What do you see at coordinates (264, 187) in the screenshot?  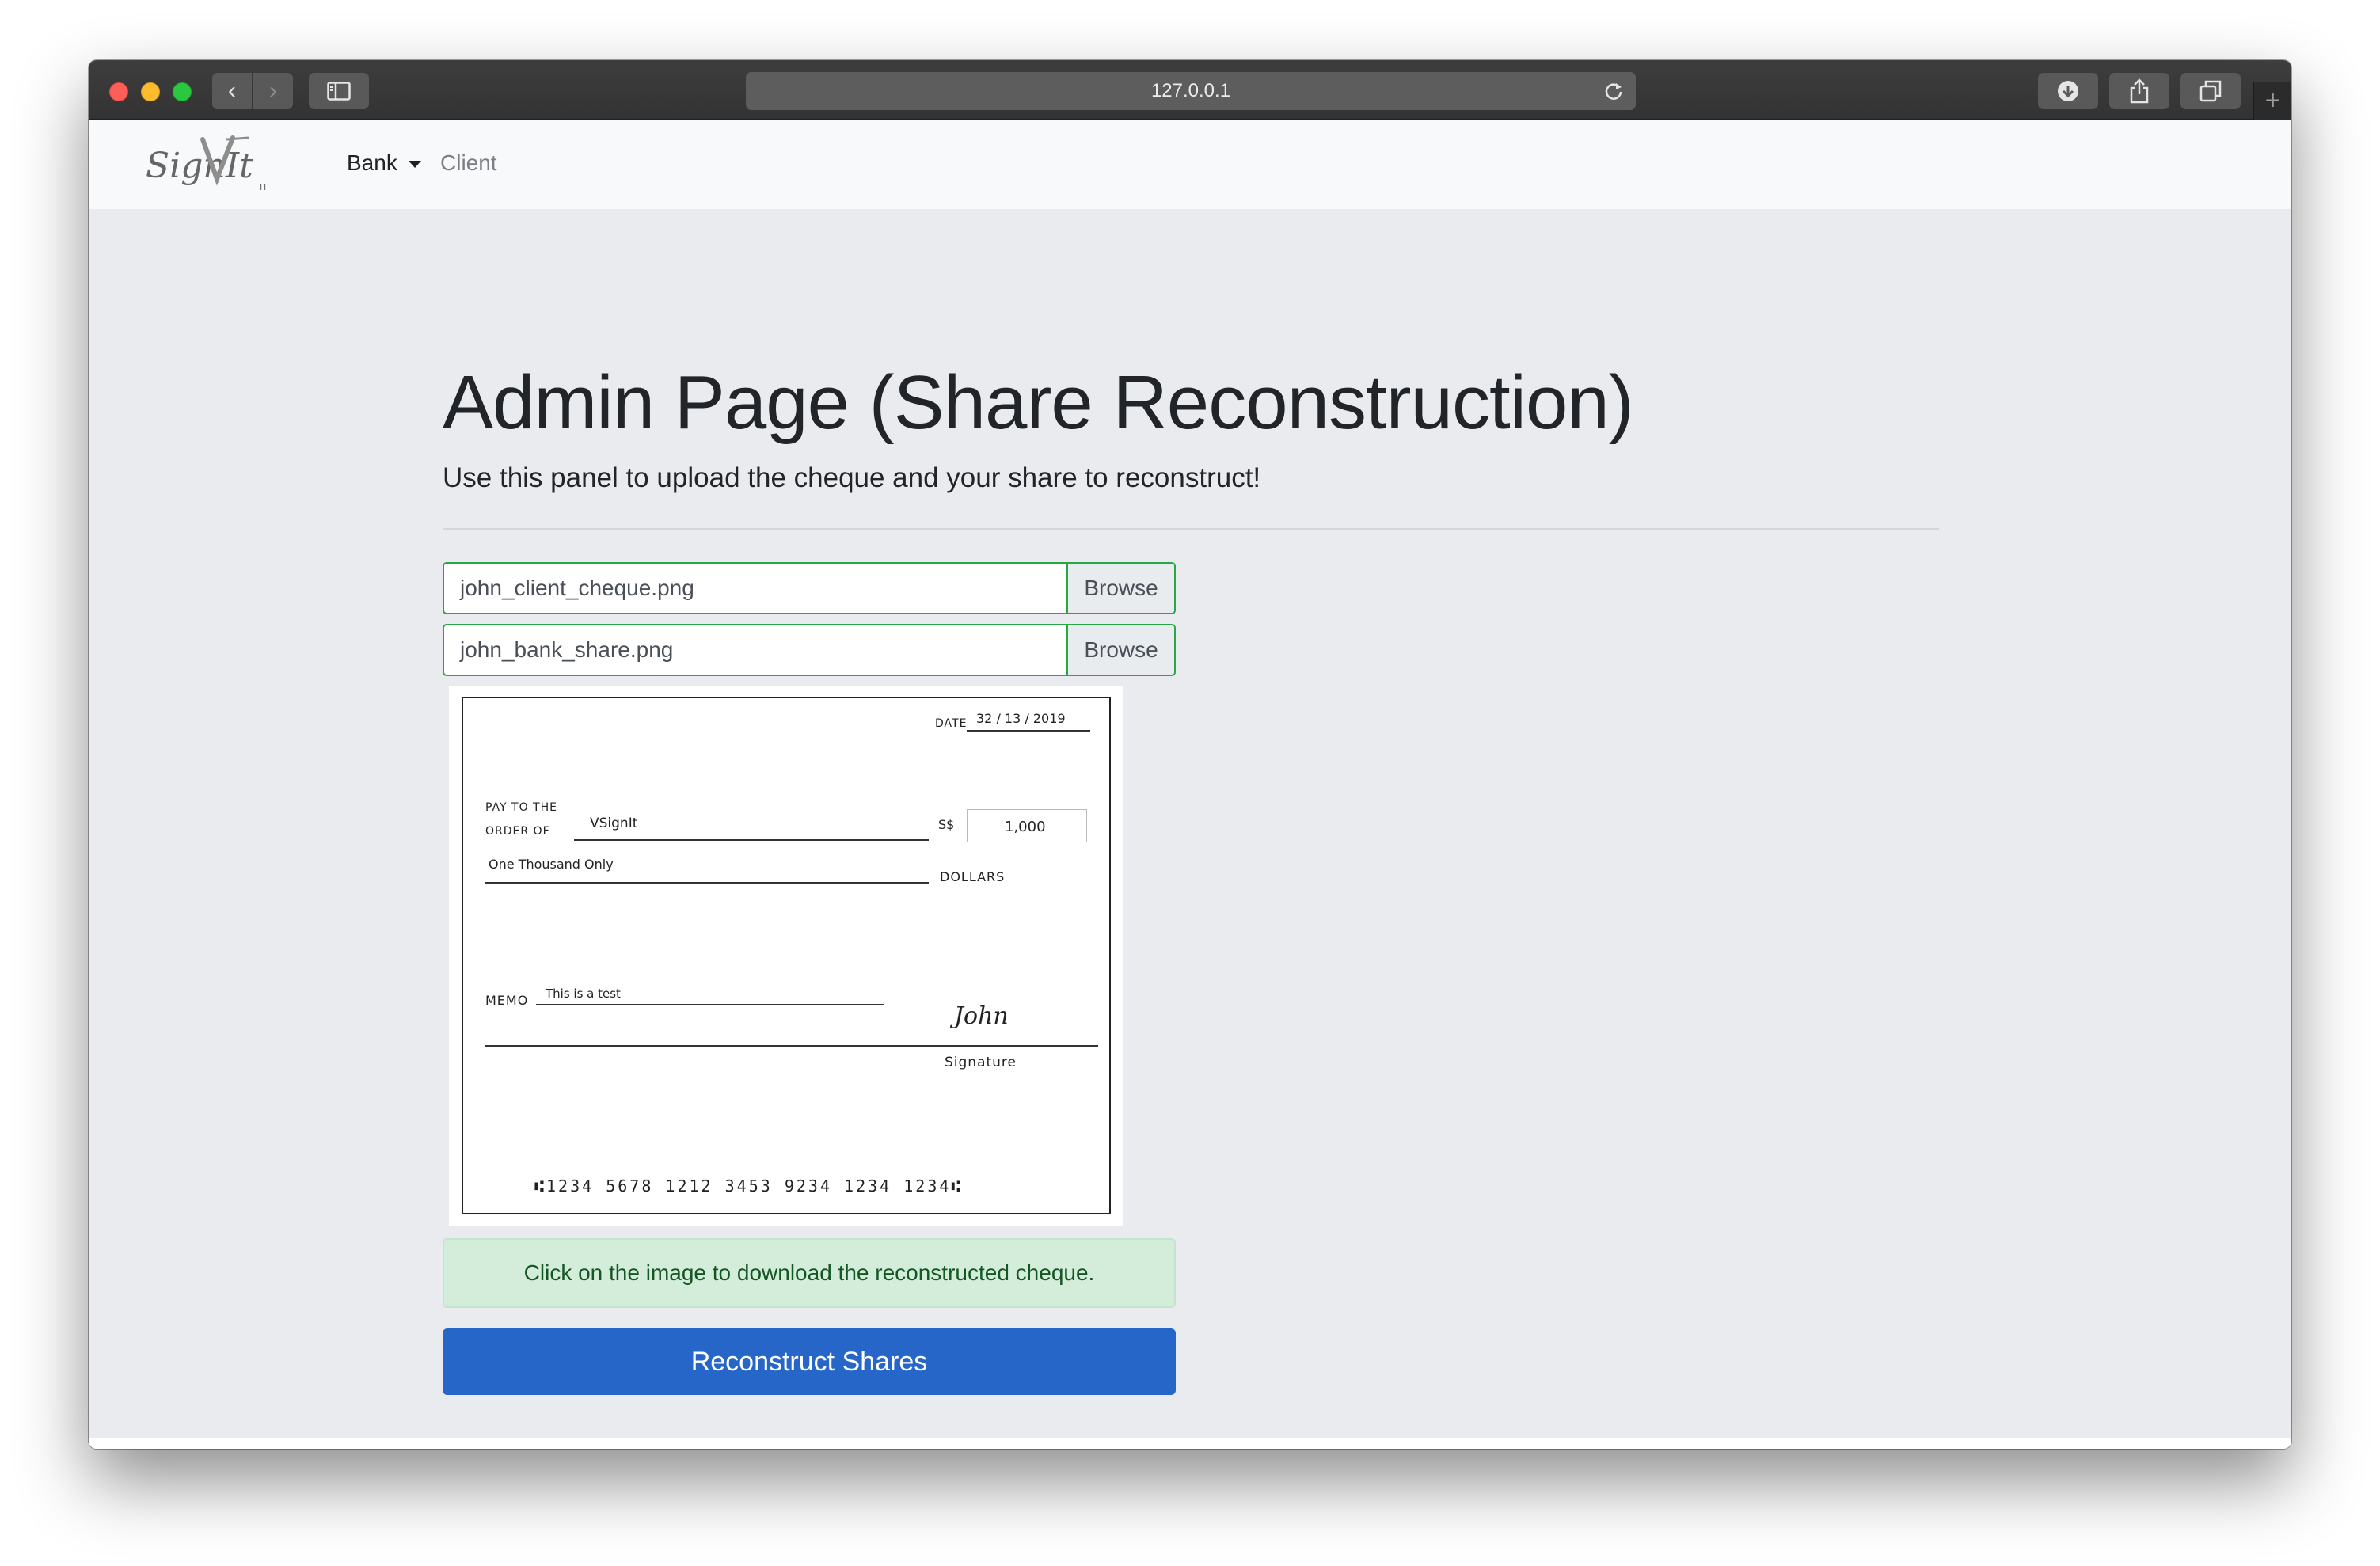 I see `svg-text: IT` at bounding box center [264, 187].